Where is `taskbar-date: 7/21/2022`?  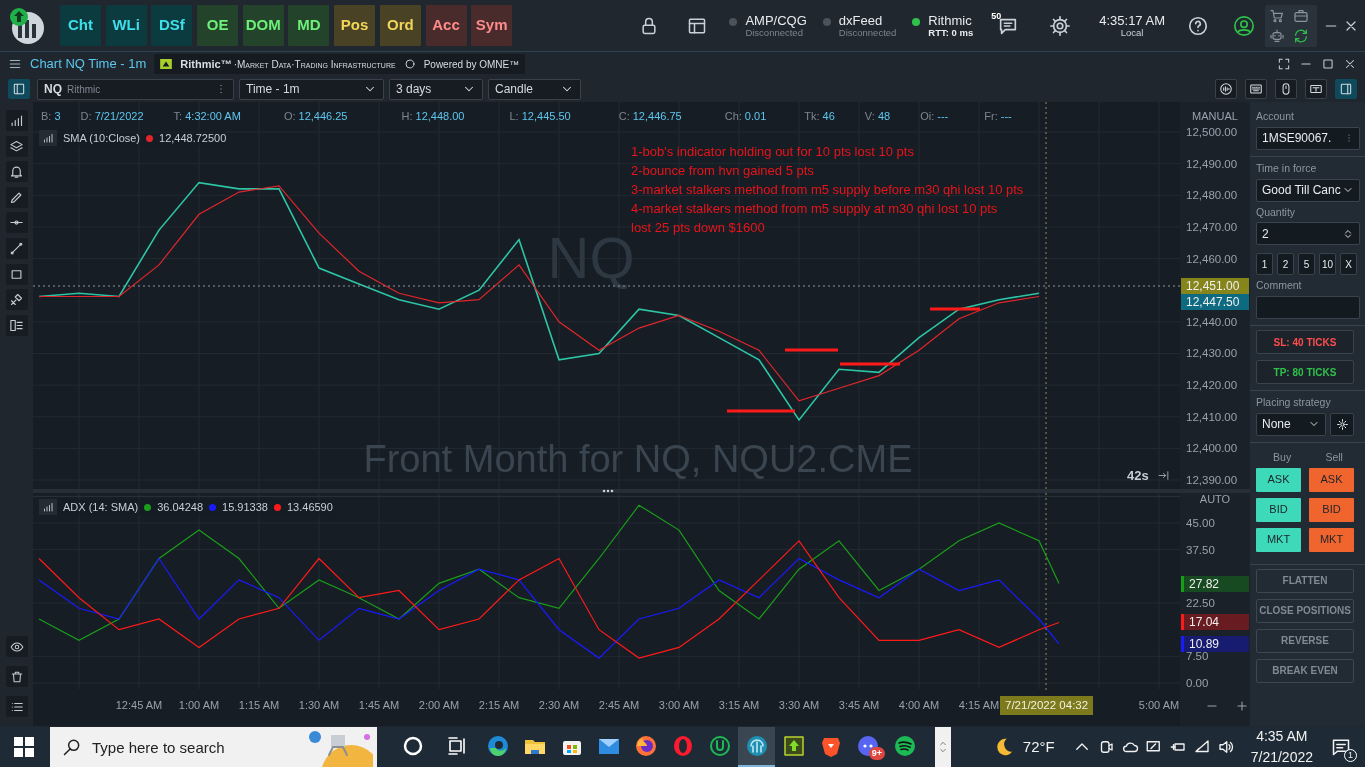
taskbar-date: 7/21/2022 is located at coordinates (1281, 757).